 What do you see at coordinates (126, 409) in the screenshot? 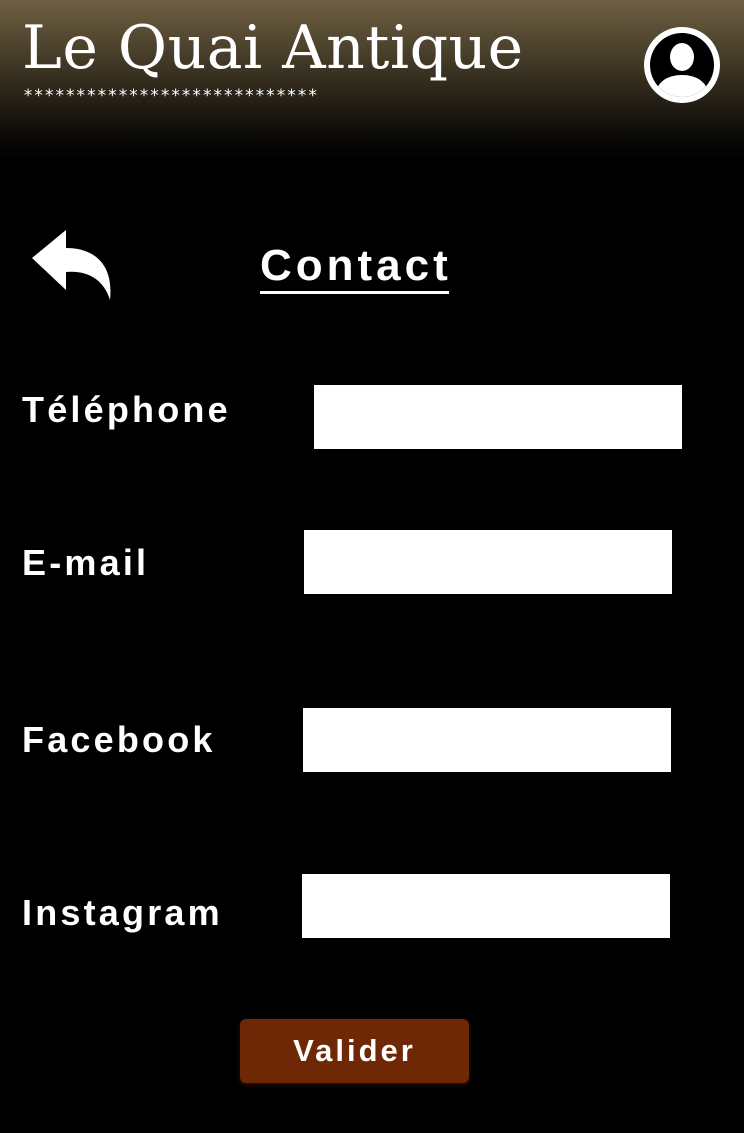
I see `phone-label: Téléphone` at bounding box center [126, 409].